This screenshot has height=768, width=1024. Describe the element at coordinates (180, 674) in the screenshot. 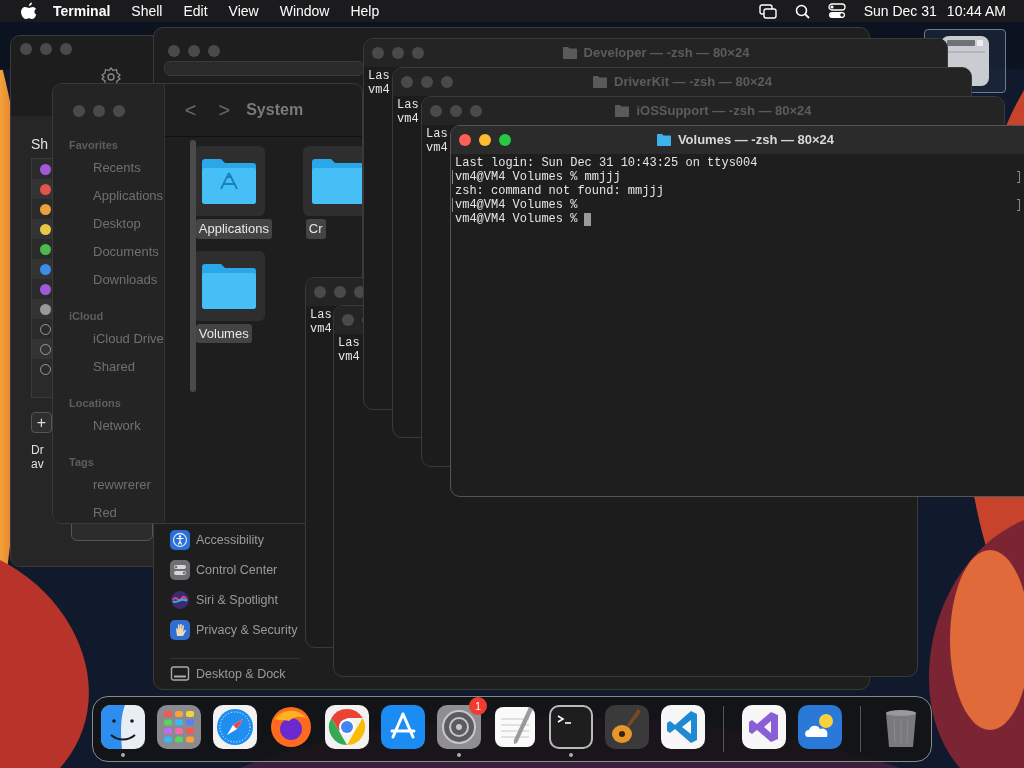

I see `monitor-icon` at that location.